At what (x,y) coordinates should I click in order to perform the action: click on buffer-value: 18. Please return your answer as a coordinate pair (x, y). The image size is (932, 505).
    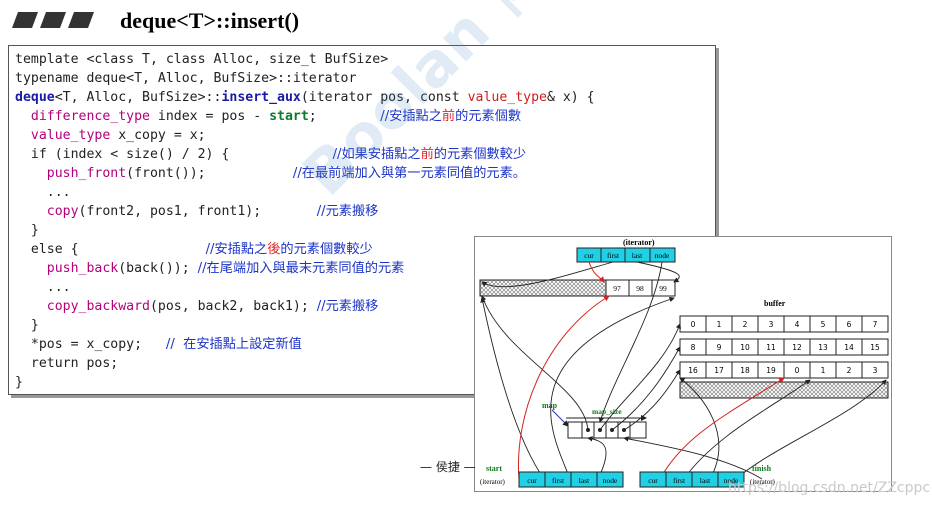
    Looking at the image, I should click on (745, 370).